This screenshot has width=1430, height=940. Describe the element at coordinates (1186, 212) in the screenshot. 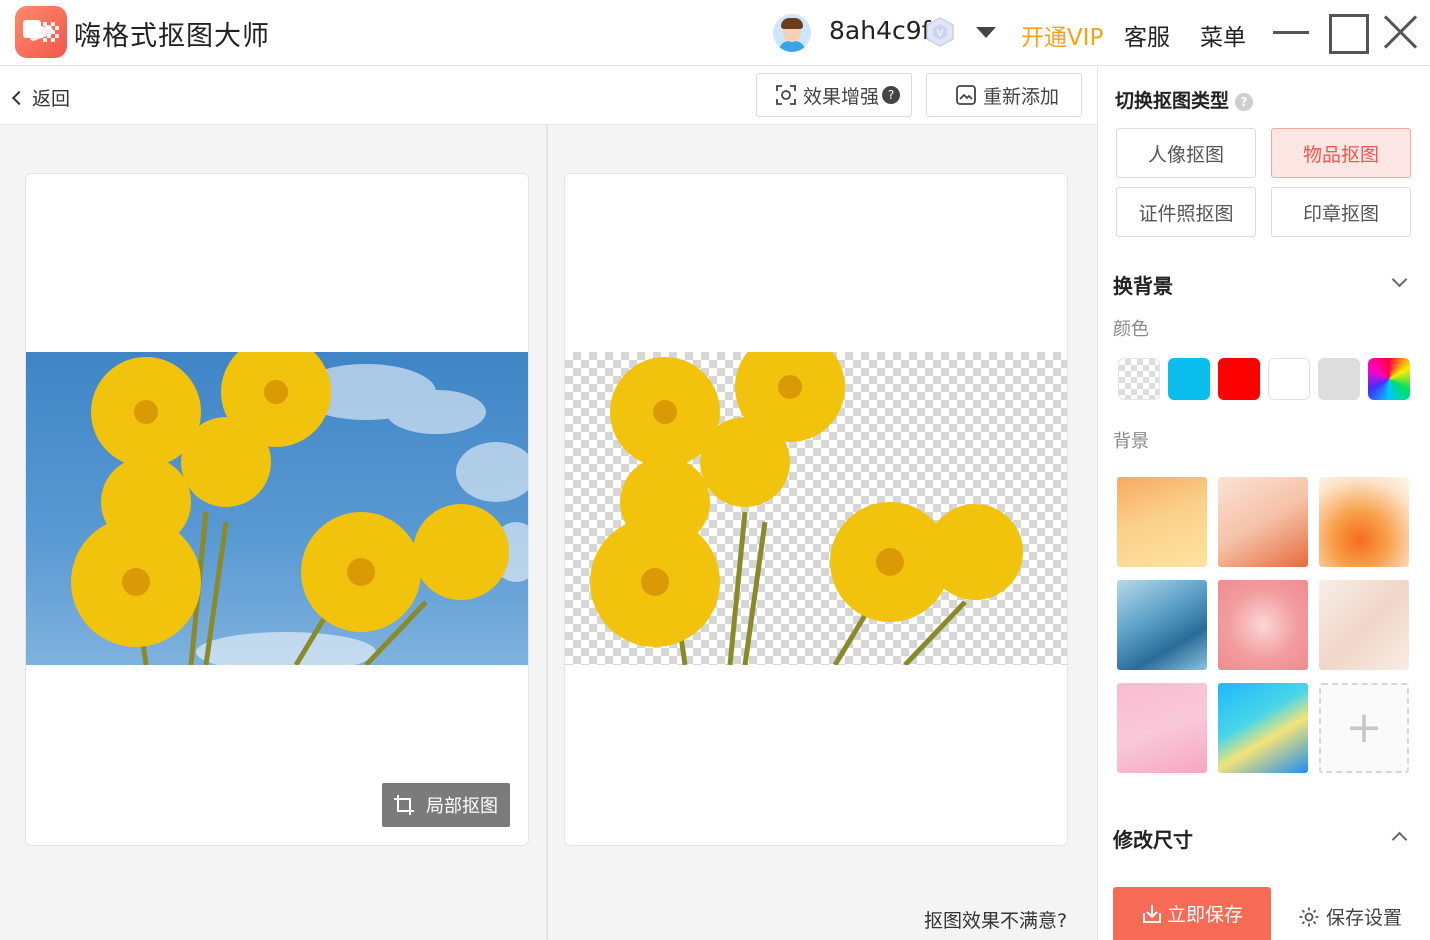

I see `type-id-photo-button: 证件照抠图` at that location.